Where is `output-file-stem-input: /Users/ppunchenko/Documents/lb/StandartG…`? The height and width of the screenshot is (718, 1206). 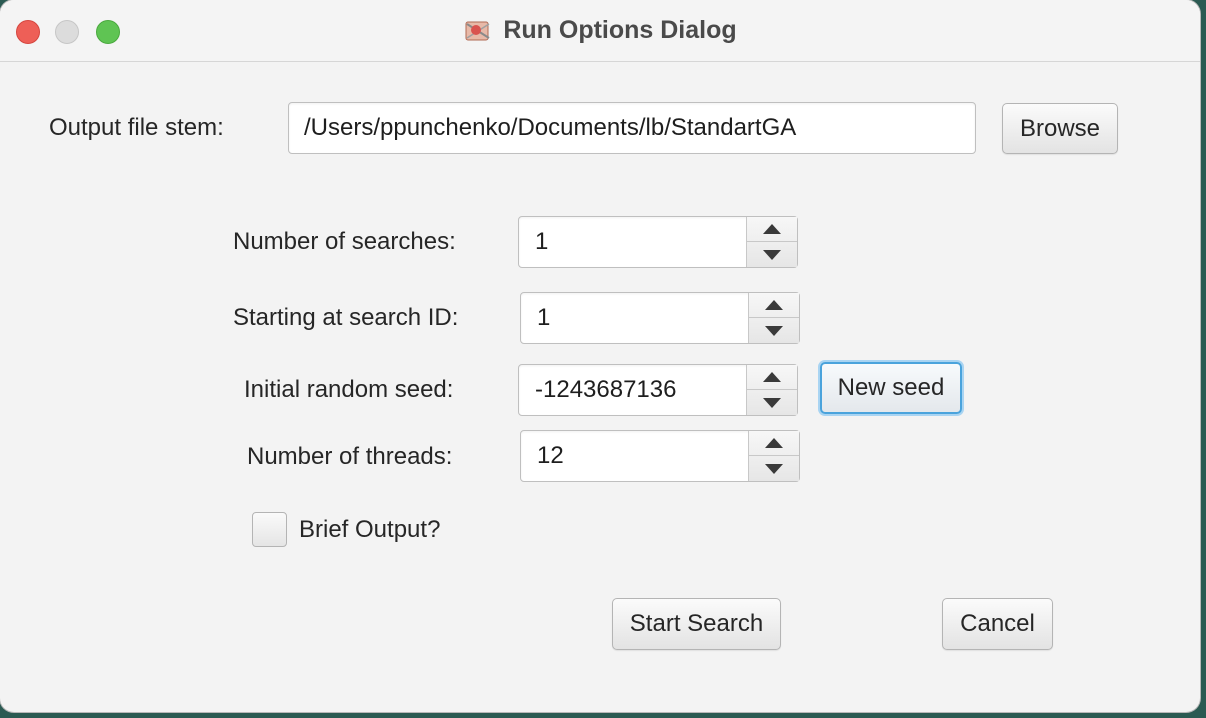 output-file-stem-input: /Users/ppunchenko/Documents/lb/StandartG… is located at coordinates (632, 128).